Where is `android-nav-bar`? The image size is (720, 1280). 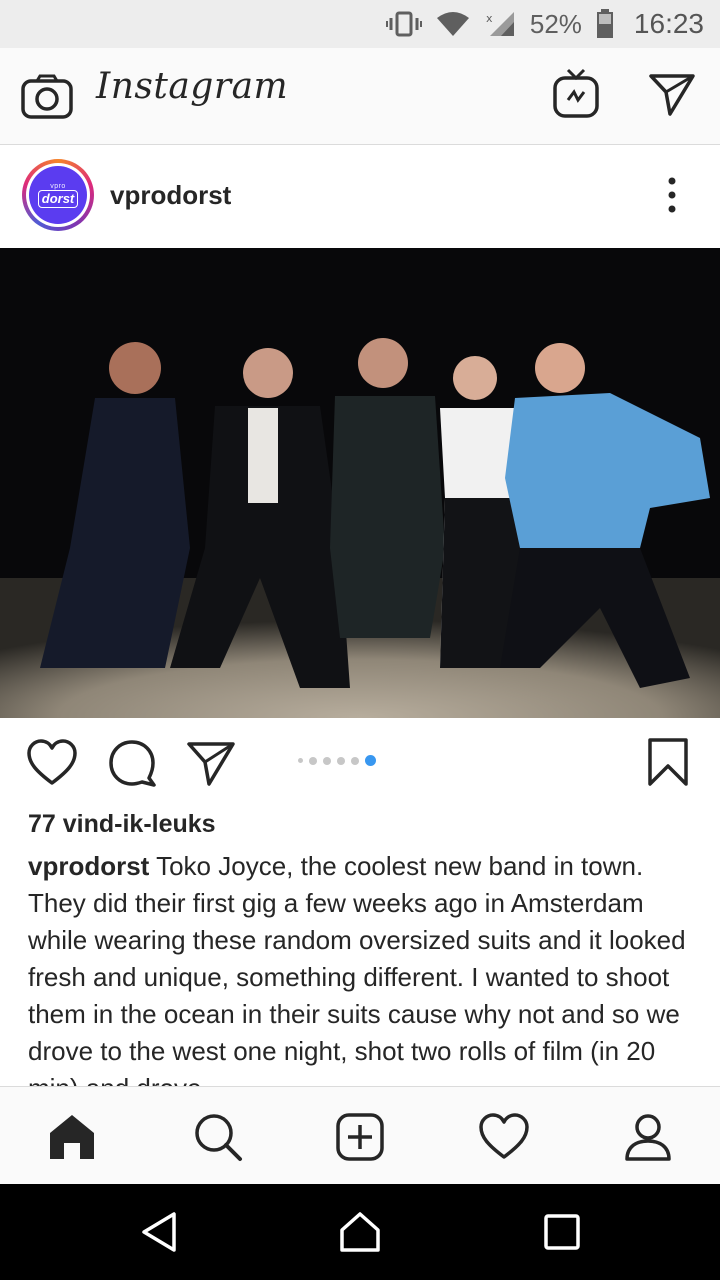 android-nav-bar is located at coordinates (360, 1232).